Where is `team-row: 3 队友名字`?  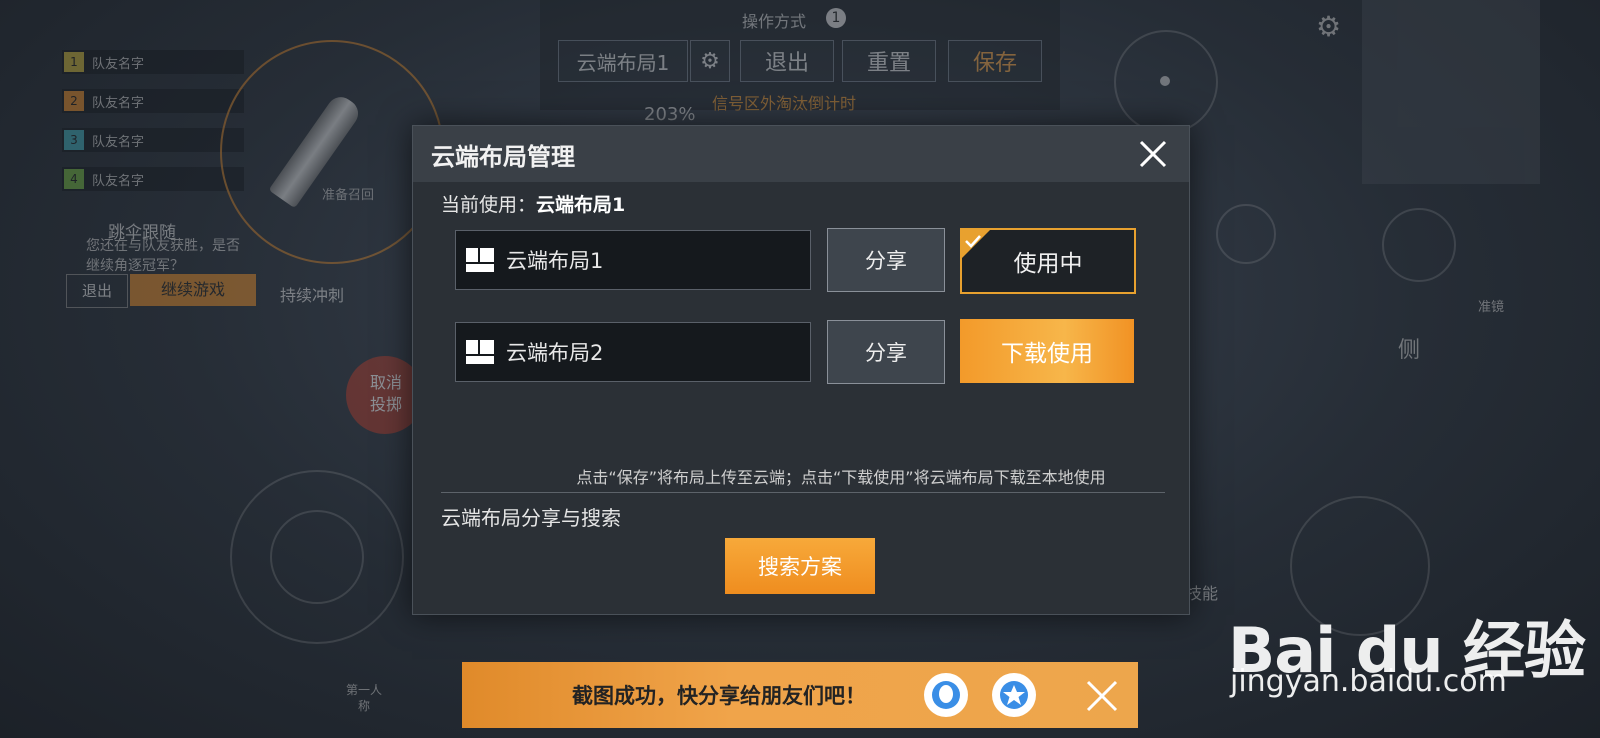
team-row: 3 队友名字 is located at coordinates (153, 140).